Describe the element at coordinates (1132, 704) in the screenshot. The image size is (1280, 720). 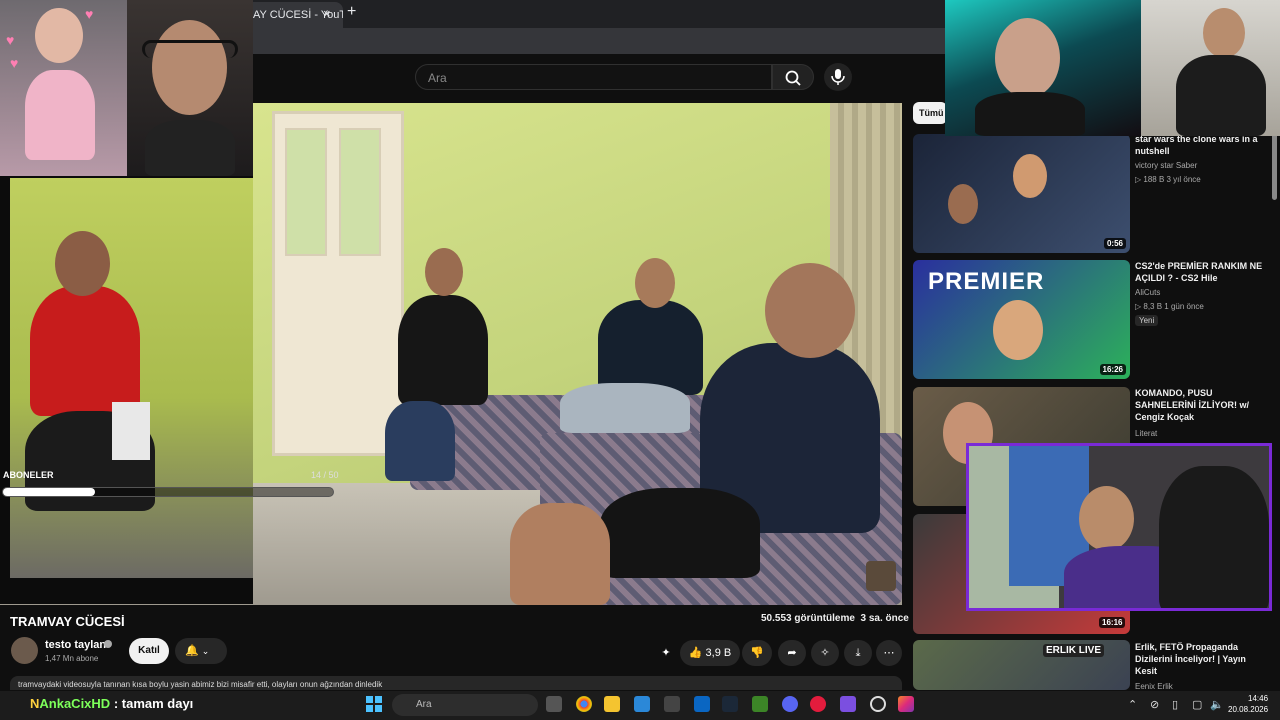
I see `tray-chevron-icon: ⌃` at that location.